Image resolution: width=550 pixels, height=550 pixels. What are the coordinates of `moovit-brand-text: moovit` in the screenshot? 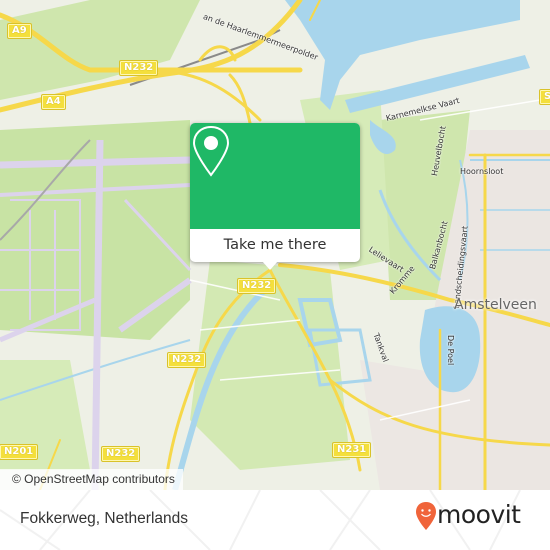 It's located at (479, 514).